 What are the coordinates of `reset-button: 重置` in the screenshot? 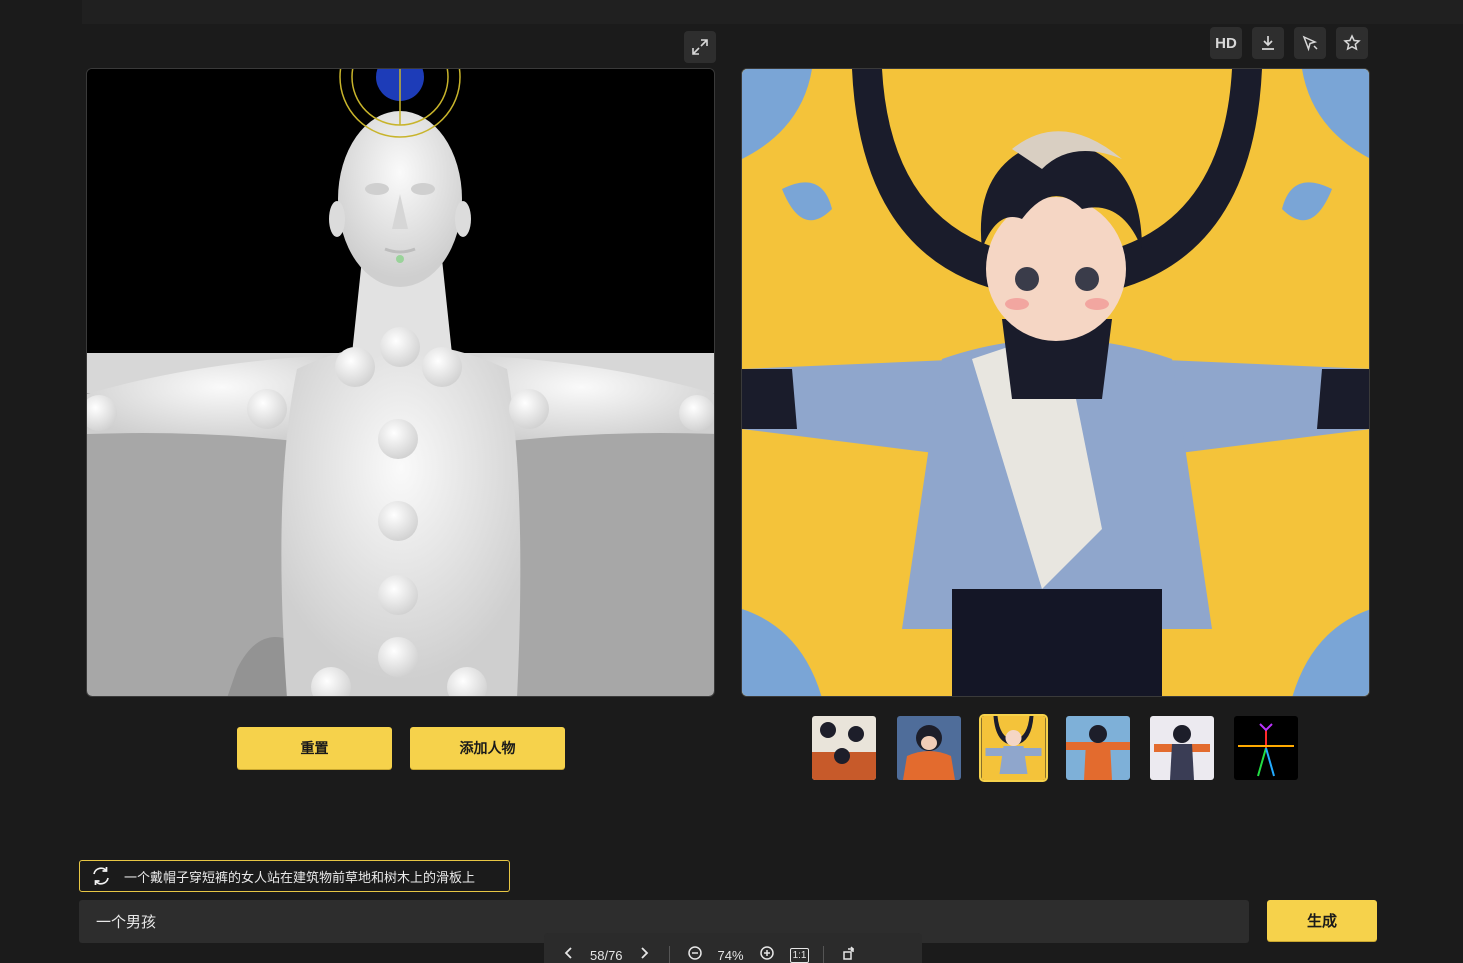 It's located at (314, 748).